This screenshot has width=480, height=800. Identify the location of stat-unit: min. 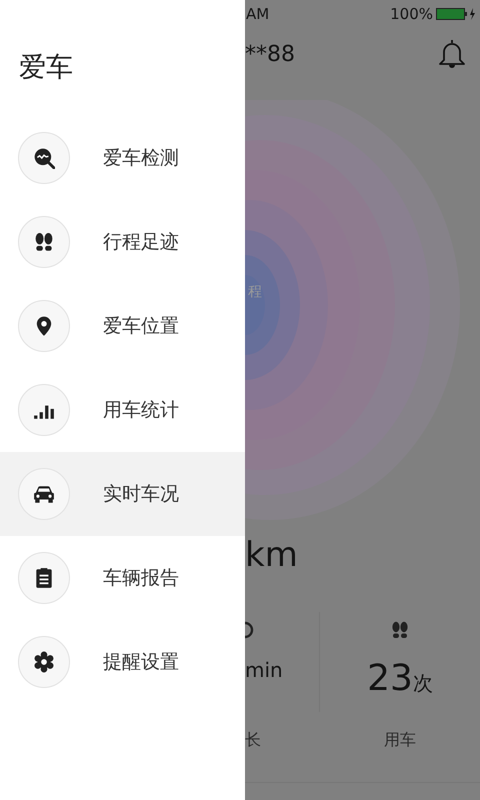
(264, 670).